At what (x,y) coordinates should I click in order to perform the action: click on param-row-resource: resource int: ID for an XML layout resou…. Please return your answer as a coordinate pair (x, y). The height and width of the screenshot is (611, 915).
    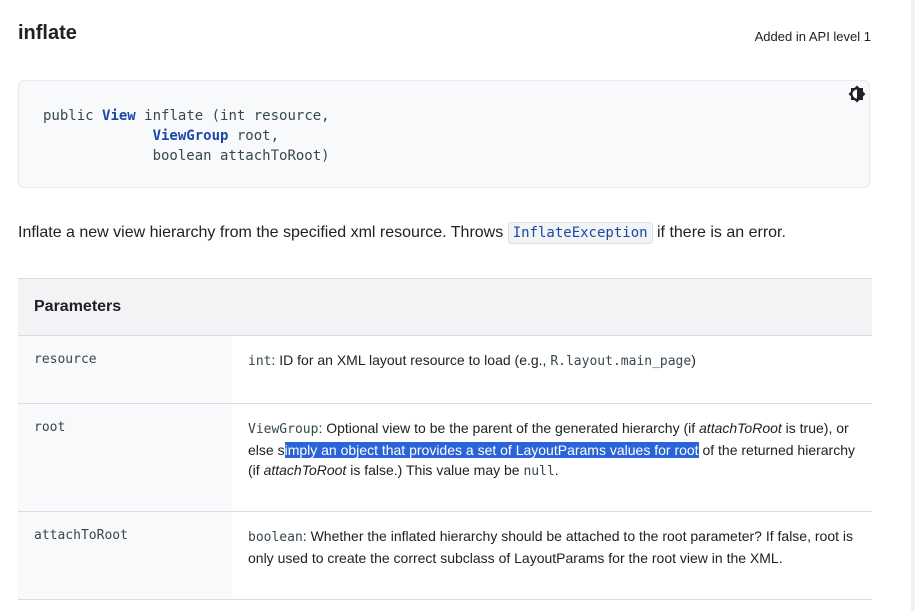
    Looking at the image, I should click on (445, 370).